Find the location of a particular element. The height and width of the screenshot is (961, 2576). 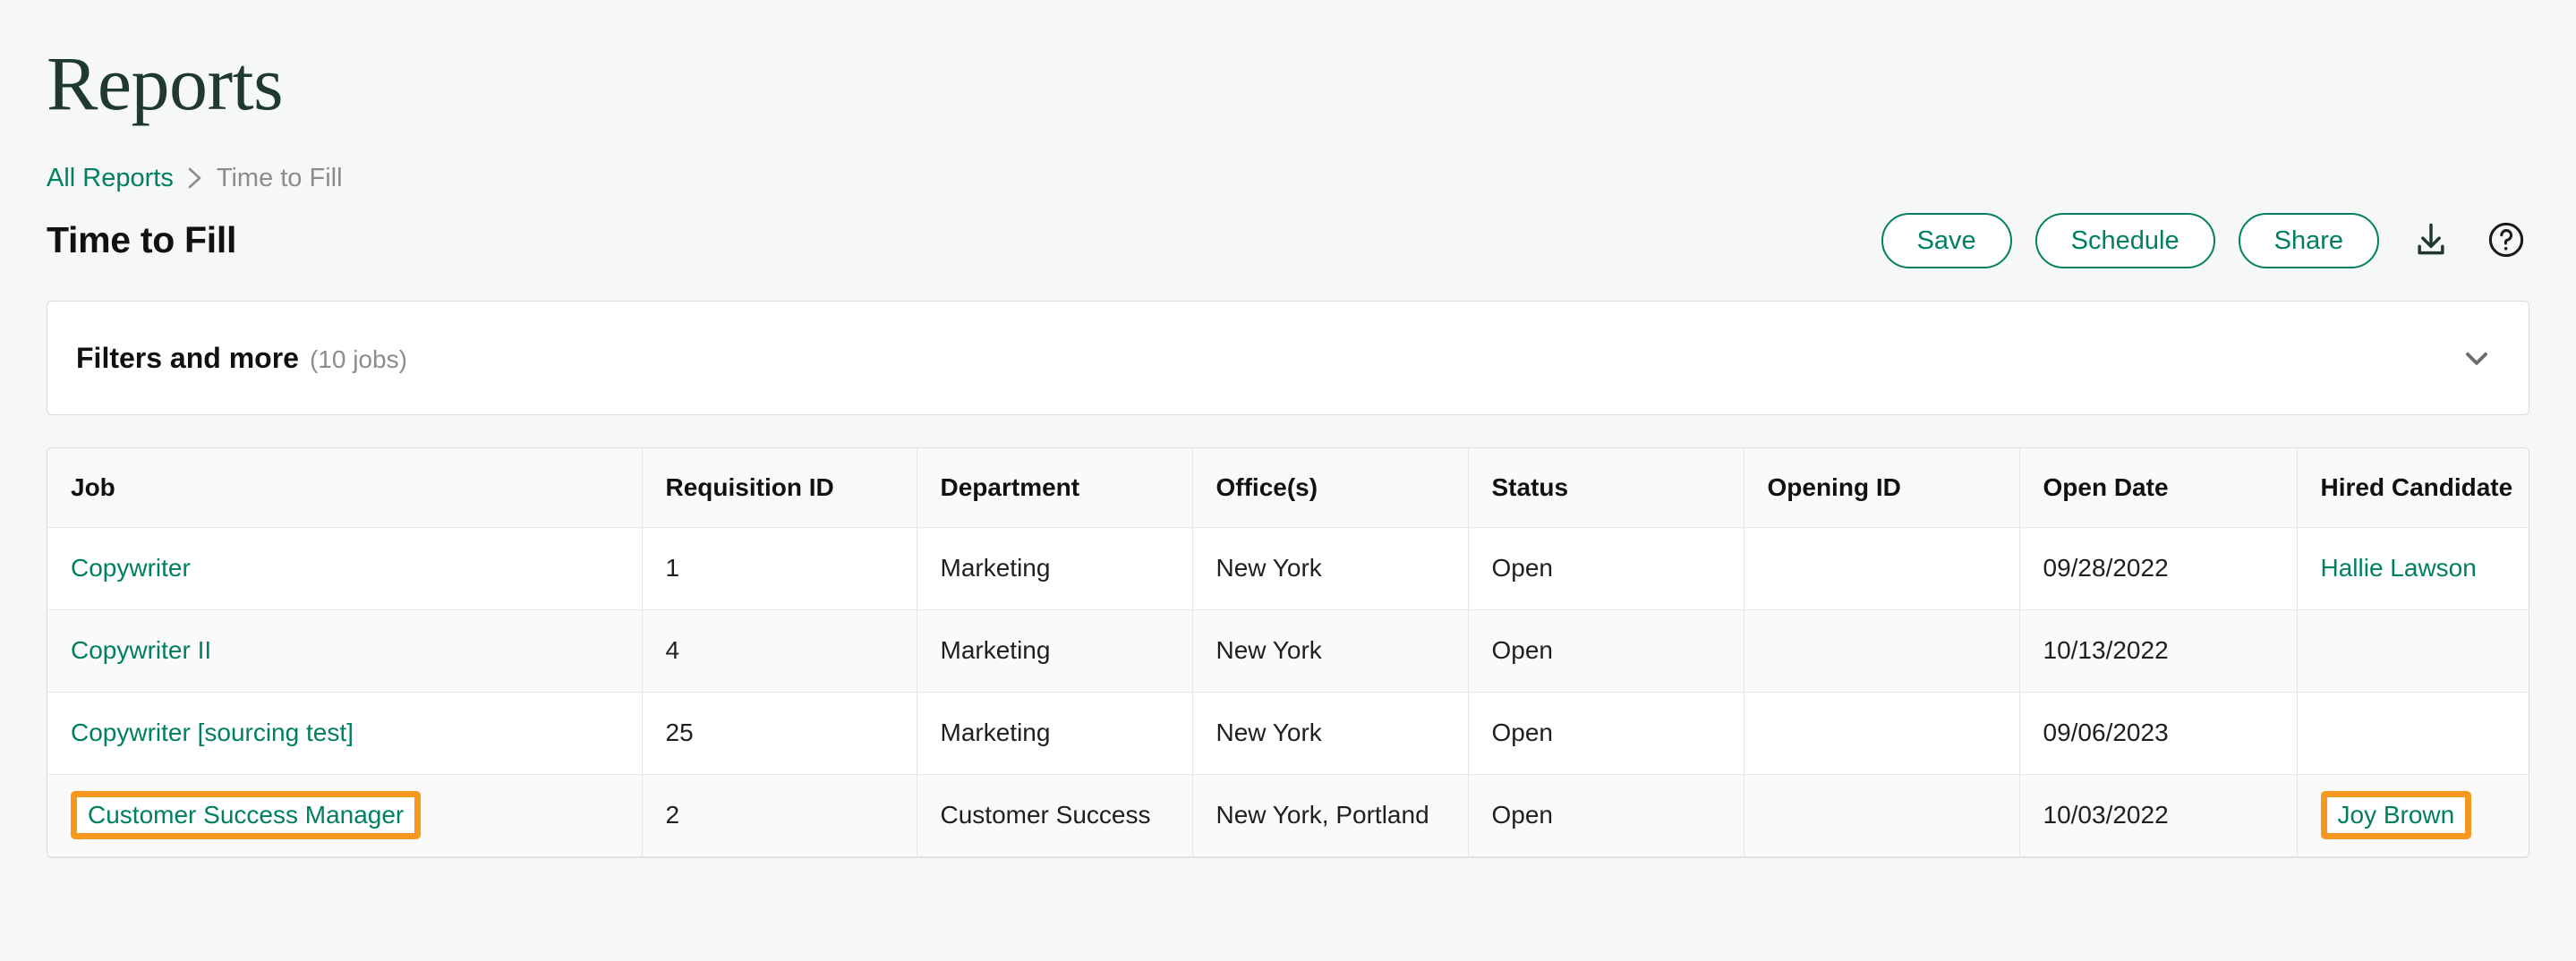

filters-label: Filters and more is located at coordinates (187, 357).